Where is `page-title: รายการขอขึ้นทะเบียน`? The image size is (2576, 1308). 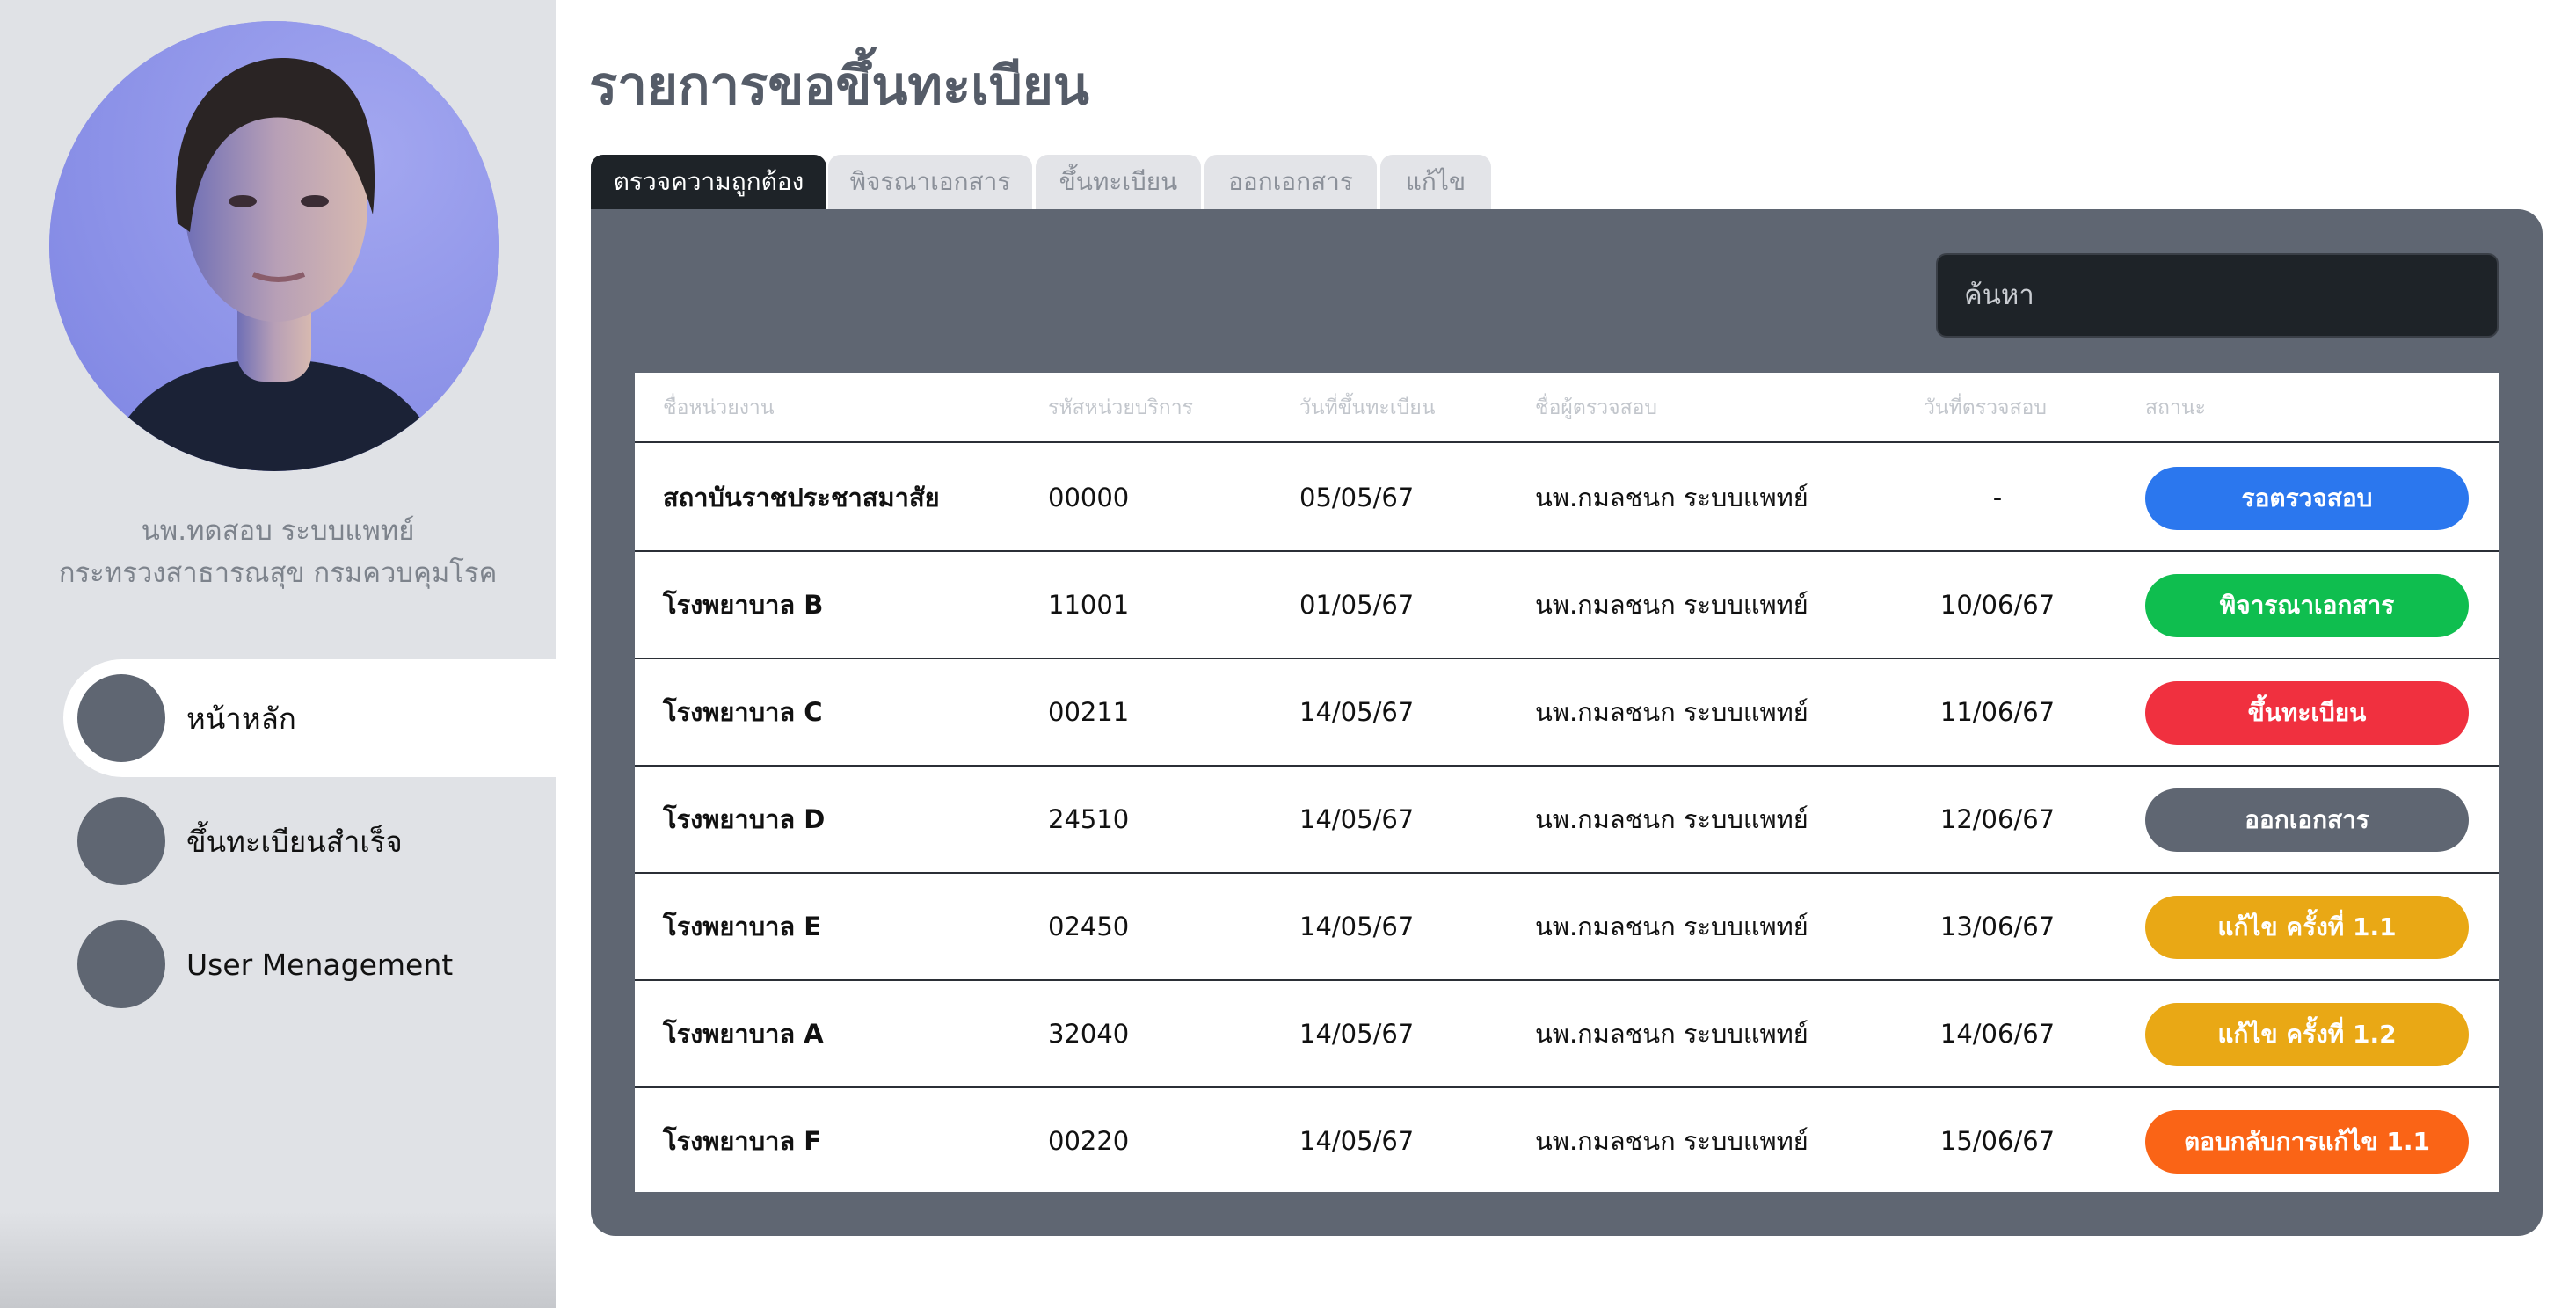
page-title: รายการขอขึ้นทะเบียน is located at coordinates (839, 86).